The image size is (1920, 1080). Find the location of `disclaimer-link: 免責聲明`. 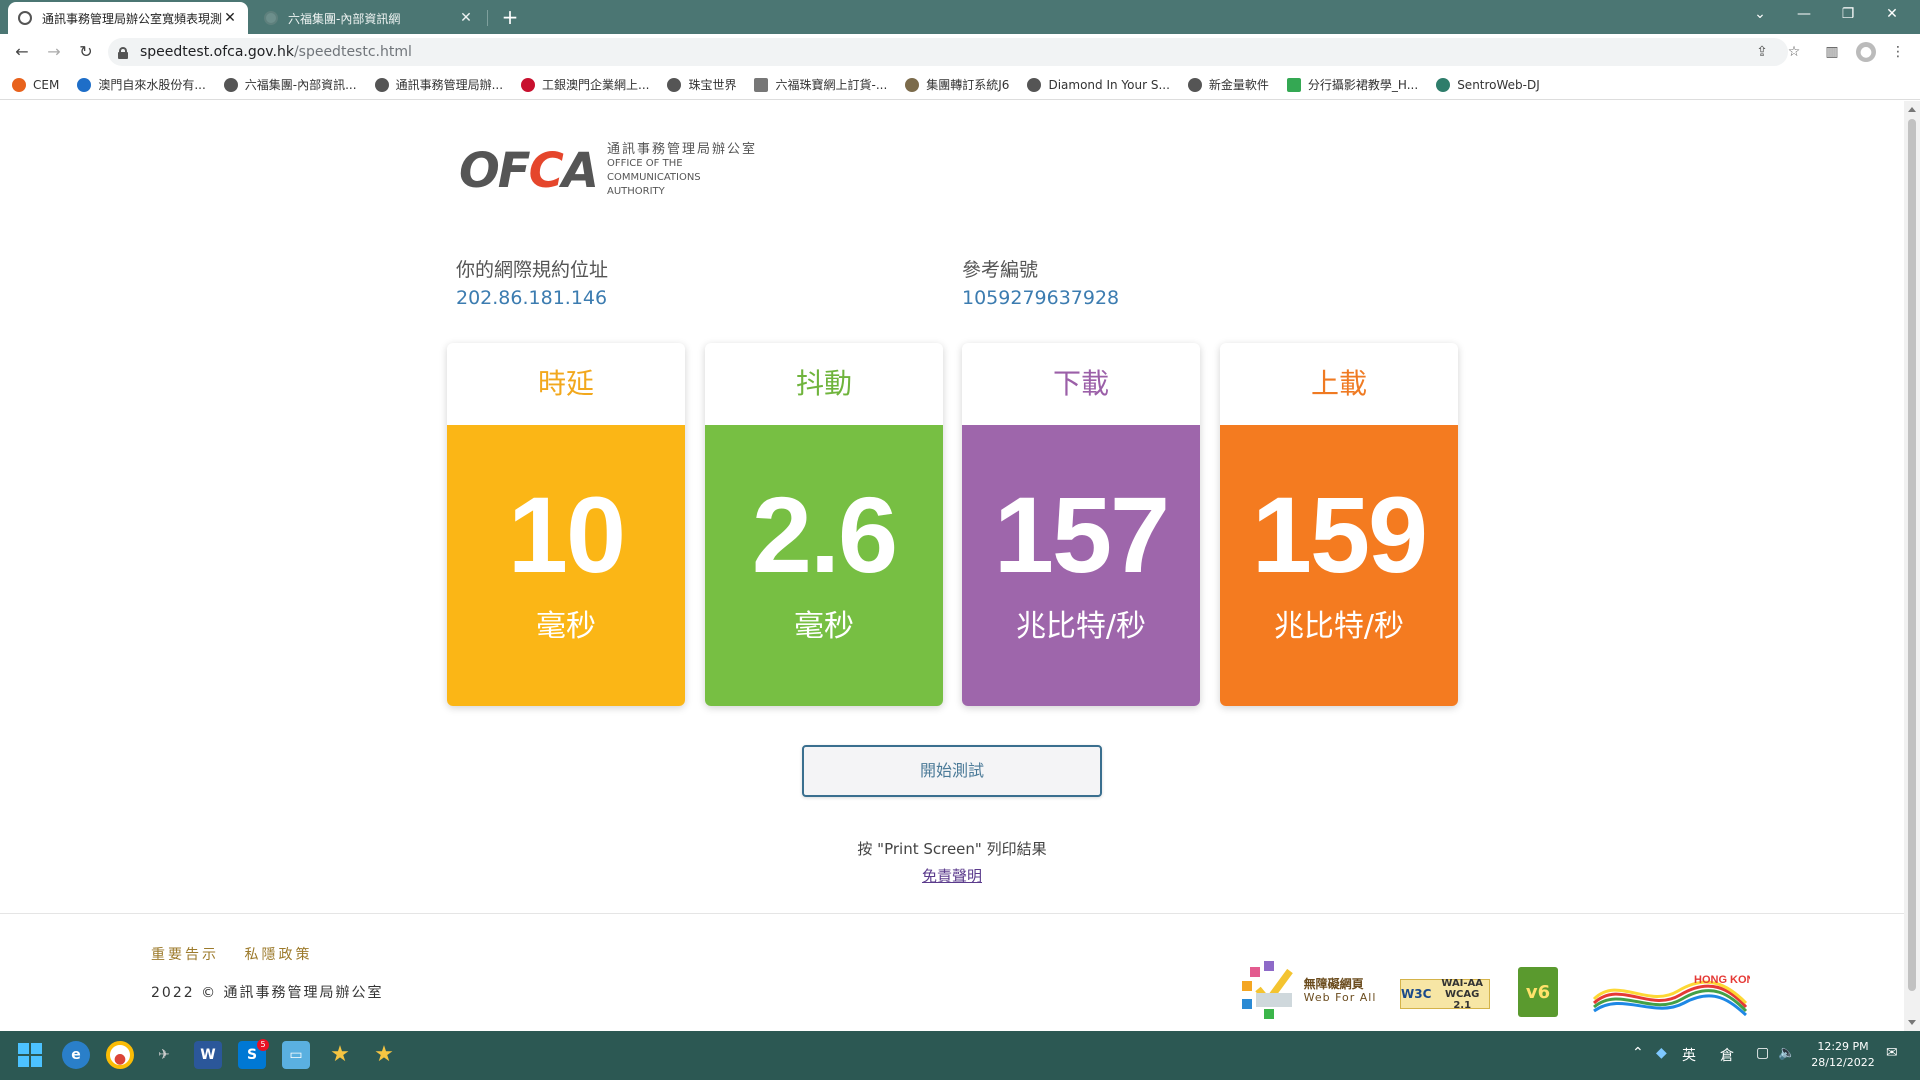

disclaimer-link: 免責聲明 is located at coordinates (952, 876).